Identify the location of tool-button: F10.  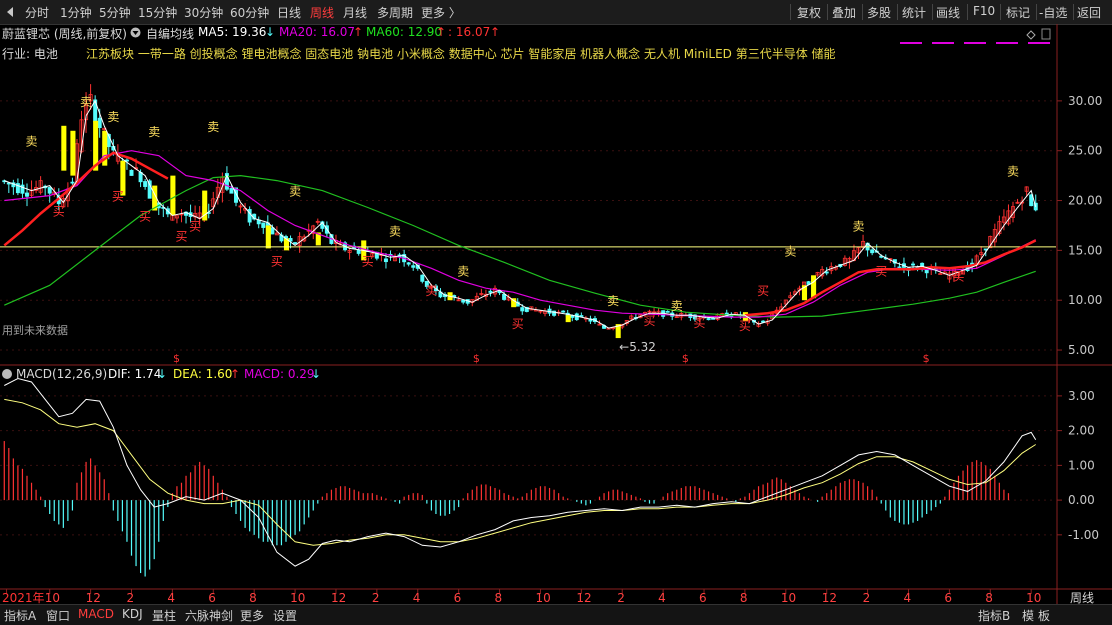
(984, 11).